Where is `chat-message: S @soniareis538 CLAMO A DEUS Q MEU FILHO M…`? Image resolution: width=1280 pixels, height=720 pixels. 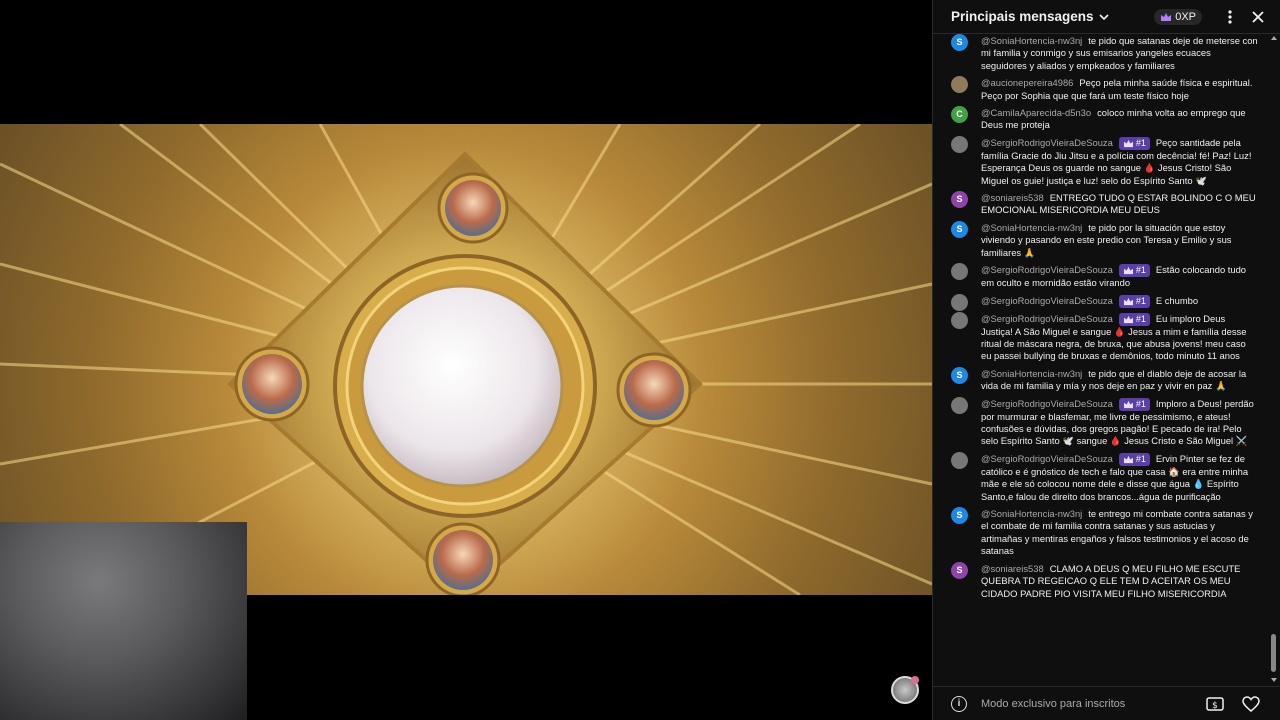
chat-message: S @soniareis538 CLAMO A DEUS Q MEU FILHO M… is located at coordinates (1101, 582).